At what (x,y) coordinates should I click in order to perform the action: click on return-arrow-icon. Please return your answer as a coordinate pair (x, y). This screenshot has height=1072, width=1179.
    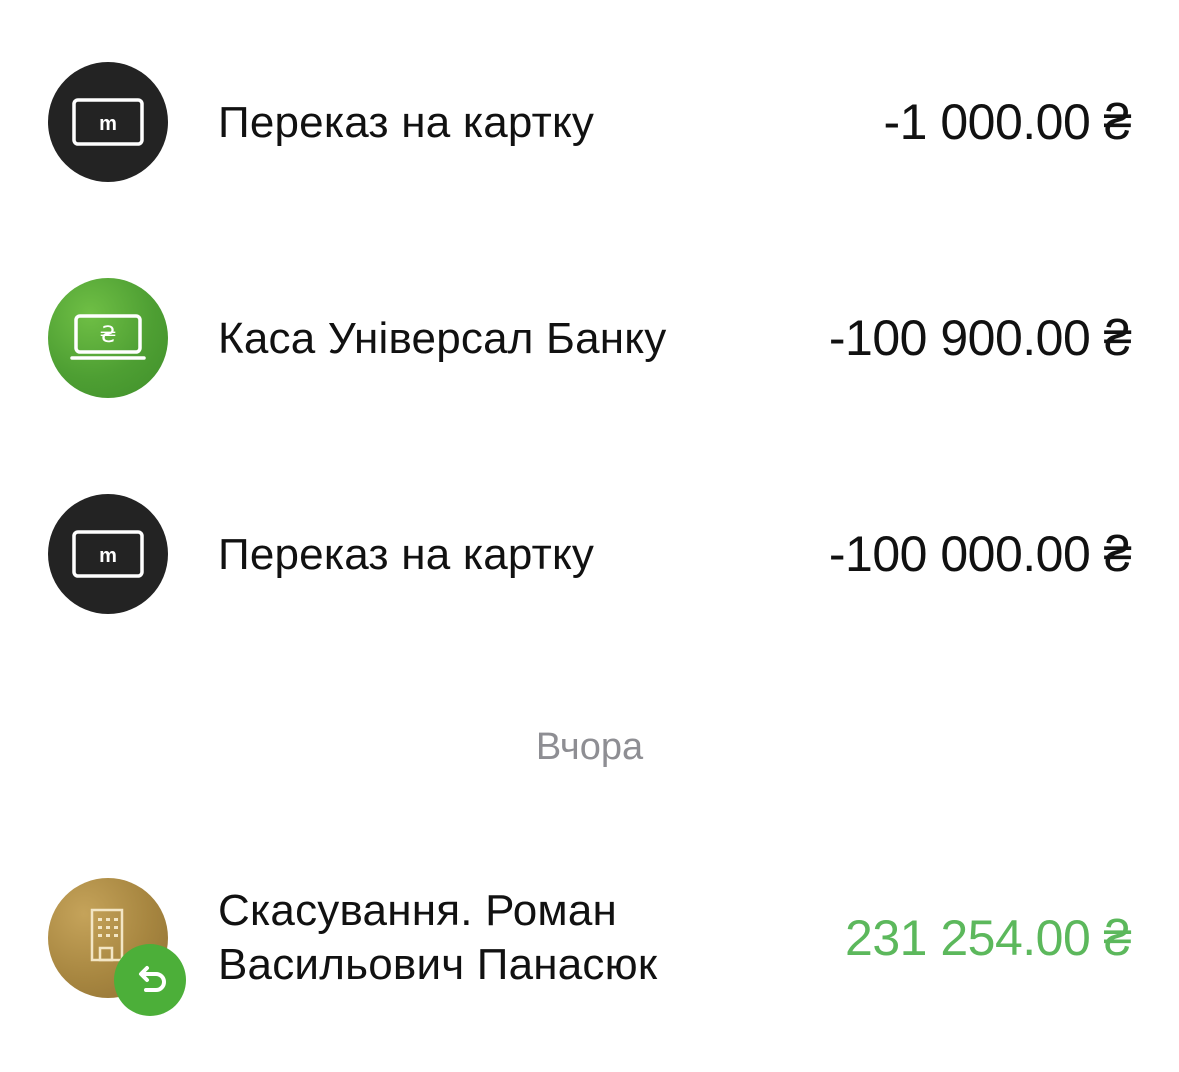
    Looking at the image, I should click on (150, 980).